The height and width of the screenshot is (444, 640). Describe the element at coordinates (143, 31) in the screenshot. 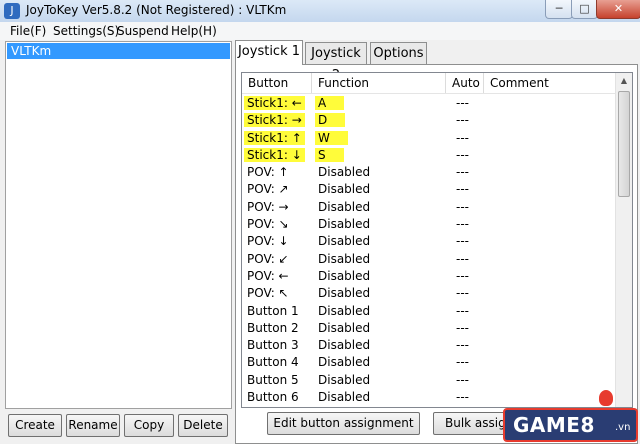

I see `menu-suspend: Suspend` at that location.